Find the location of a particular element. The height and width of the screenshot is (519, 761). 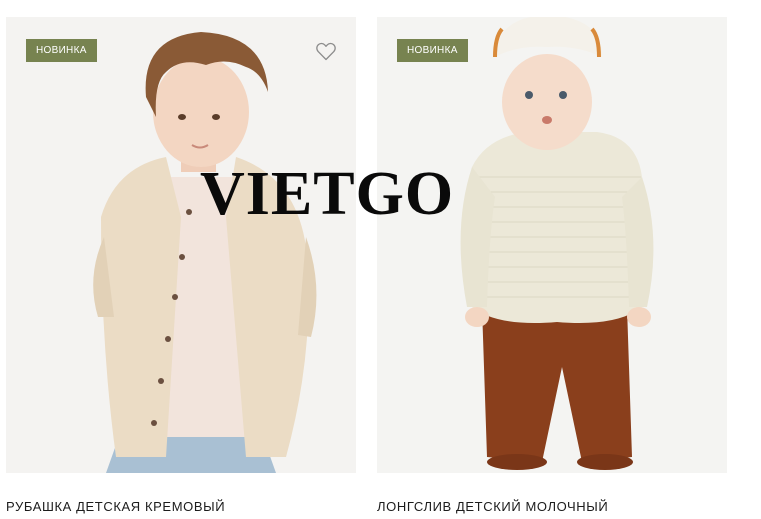

product-title: ЛОНГСЛИВ ДЕТСКИЙ МОЛОЧНЫЙ is located at coordinates (492, 506).